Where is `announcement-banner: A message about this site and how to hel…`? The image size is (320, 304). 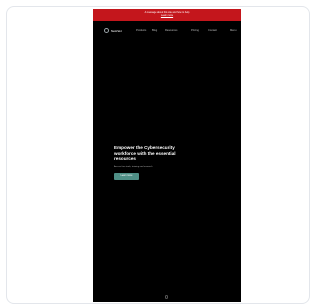 announcement-banner: A message about this site and how to hel… is located at coordinates (167, 15).